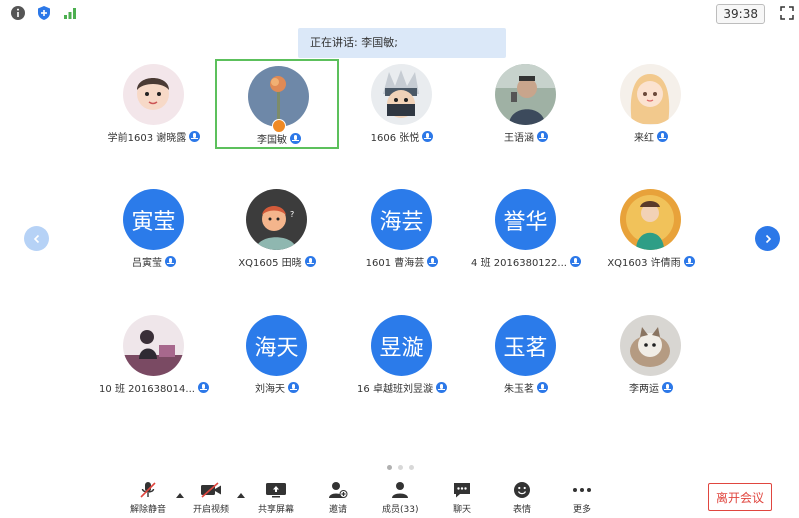 The height and width of the screenshot is (518, 799). I want to click on participant-tile: 海天 刘海天, so click(277, 355).